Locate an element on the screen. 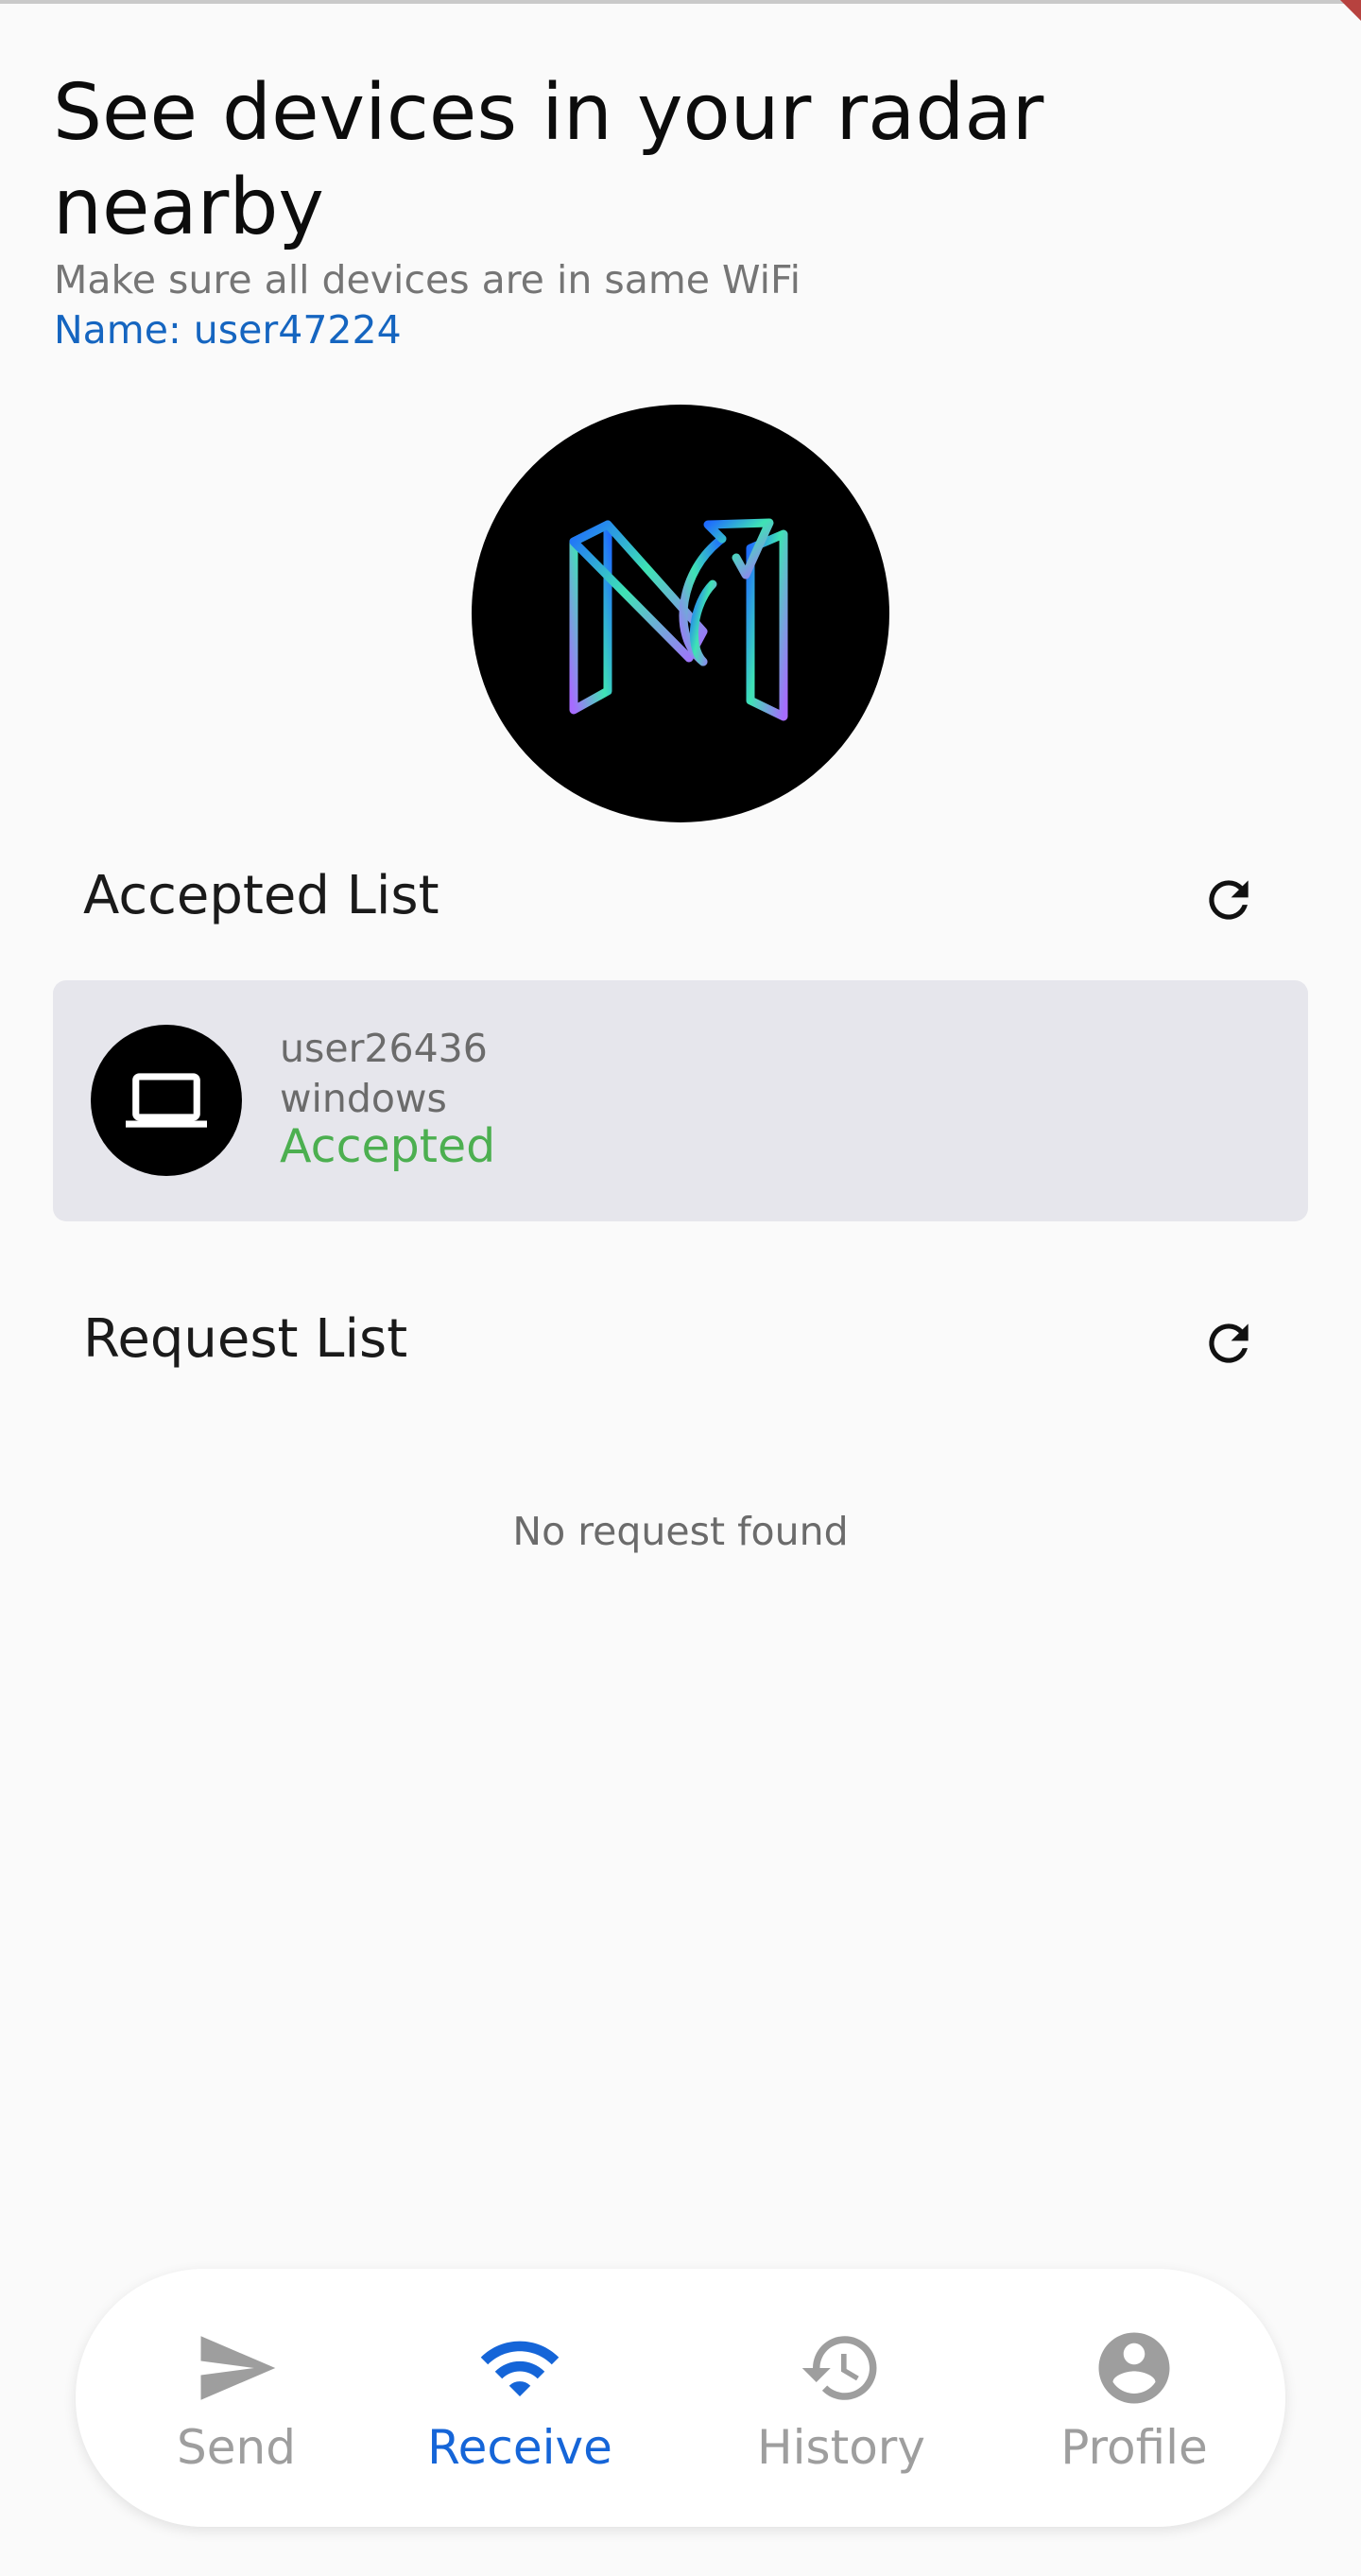 The width and height of the screenshot is (1361, 2576). page-subtitle: Make sure all devices are in same WiFi is located at coordinates (427, 280).